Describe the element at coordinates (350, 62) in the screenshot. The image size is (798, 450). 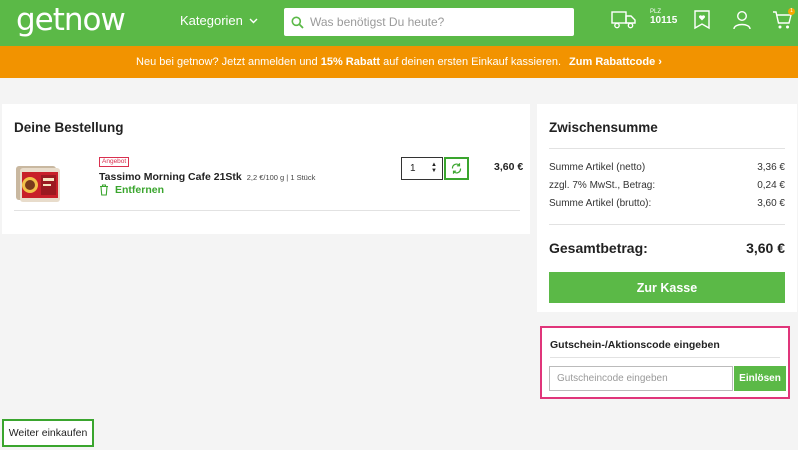
I see `promo-discount: 15% Rabatt` at that location.